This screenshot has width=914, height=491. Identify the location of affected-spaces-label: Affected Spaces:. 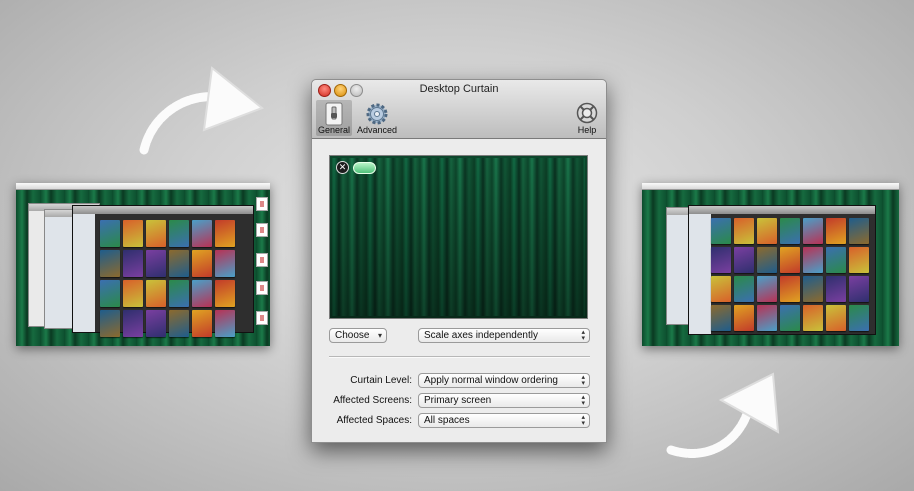
(374, 420).